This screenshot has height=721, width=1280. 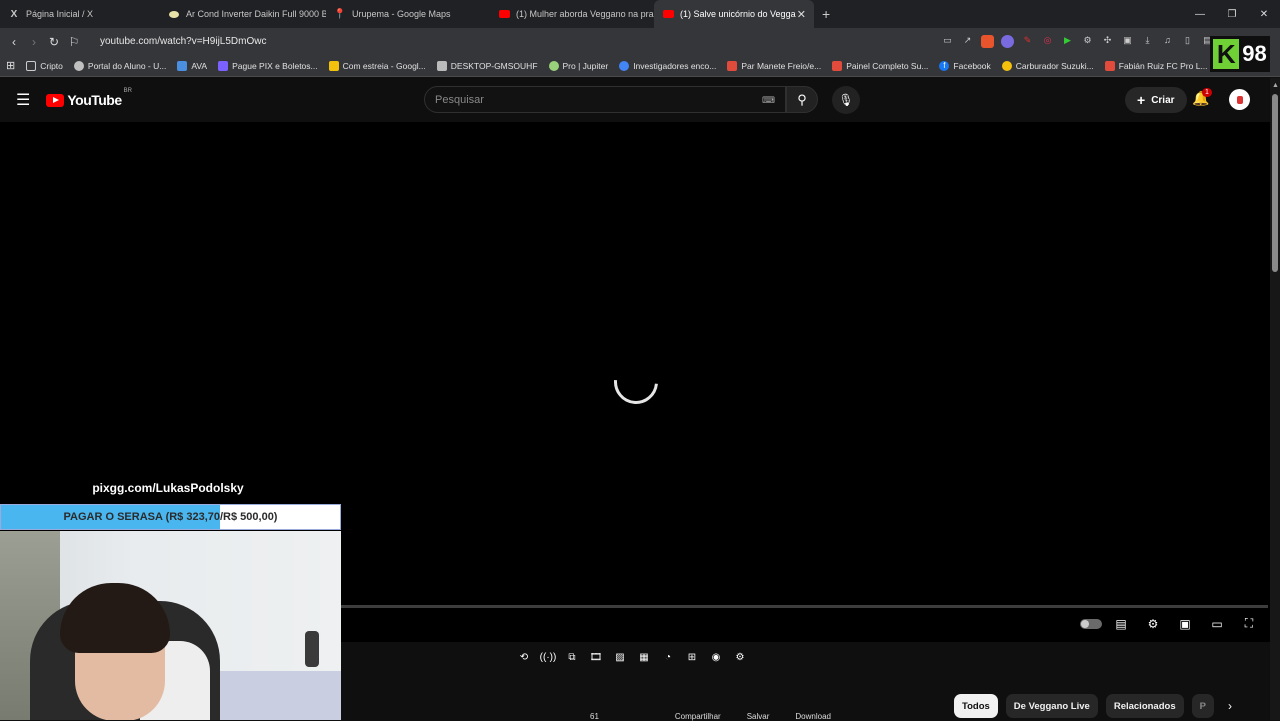 I want to click on bookmark-item: Cripto, so click(x=44, y=65).